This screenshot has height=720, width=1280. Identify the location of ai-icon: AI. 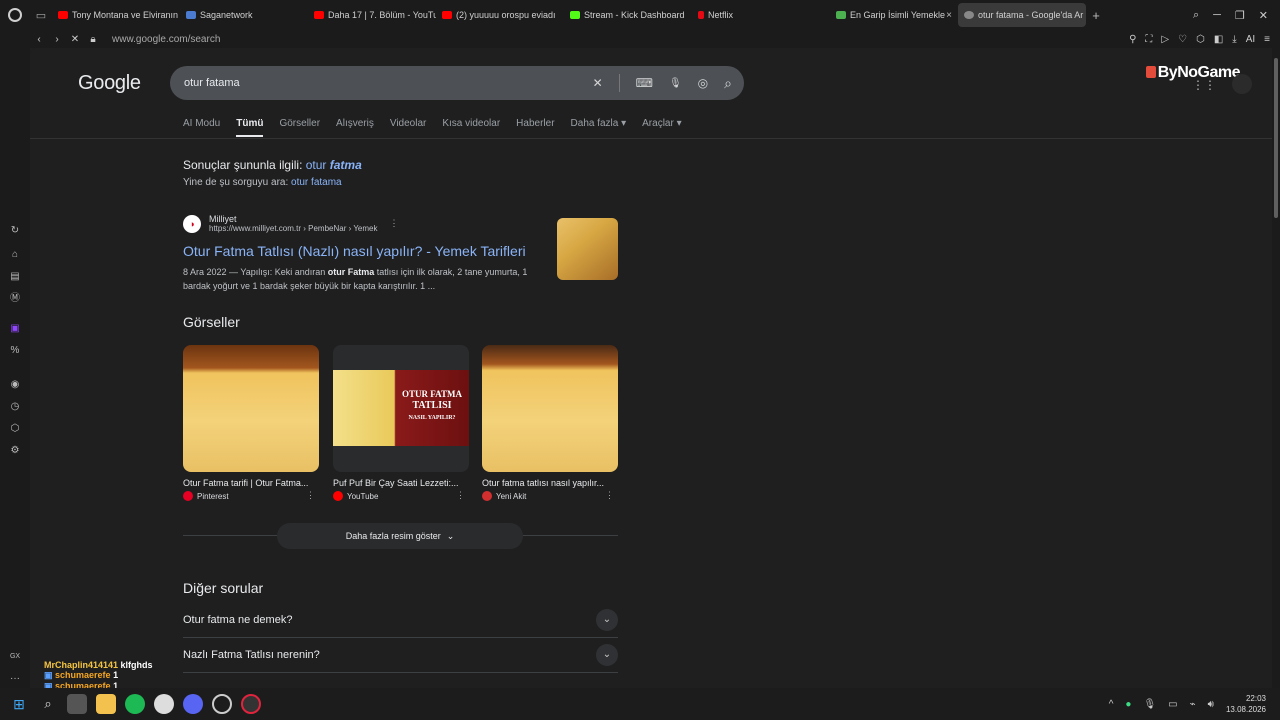
(1250, 39).